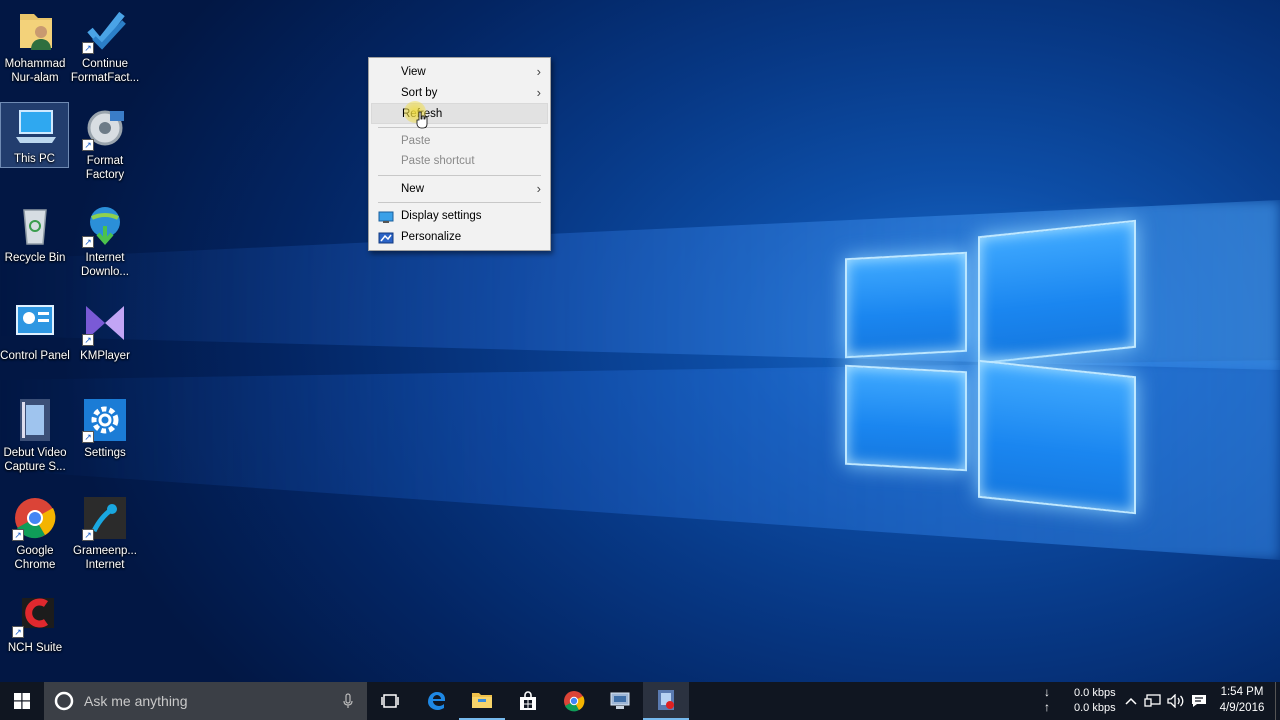 The width and height of the screenshot is (1280, 720). What do you see at coordinates (386, 237) in the screenshot?
I see `personalize-icon` at bounding box center [386, 237].